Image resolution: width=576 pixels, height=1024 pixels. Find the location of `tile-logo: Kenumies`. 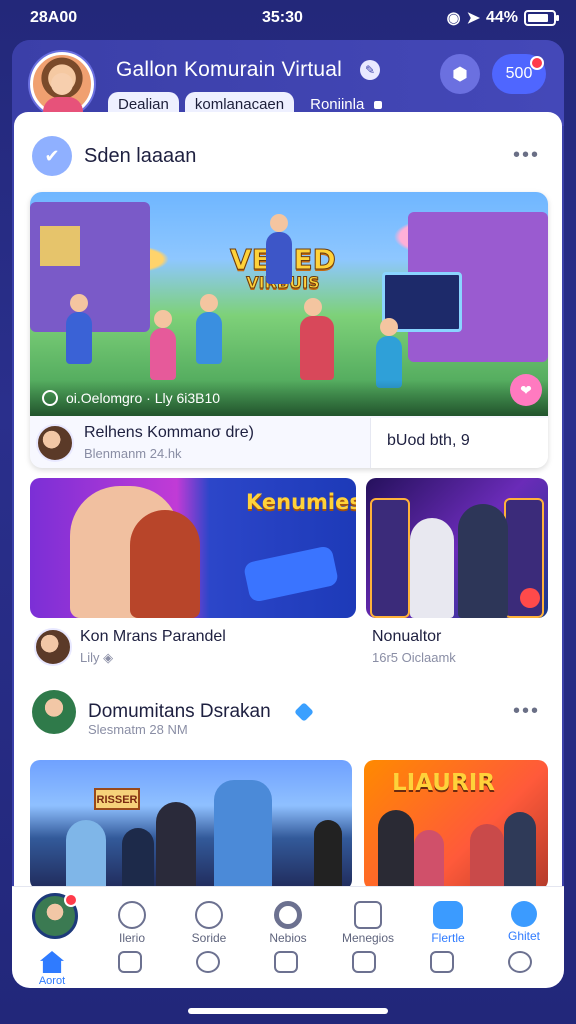

tile-logo: Kenumies is located at coordinates (301, 502).